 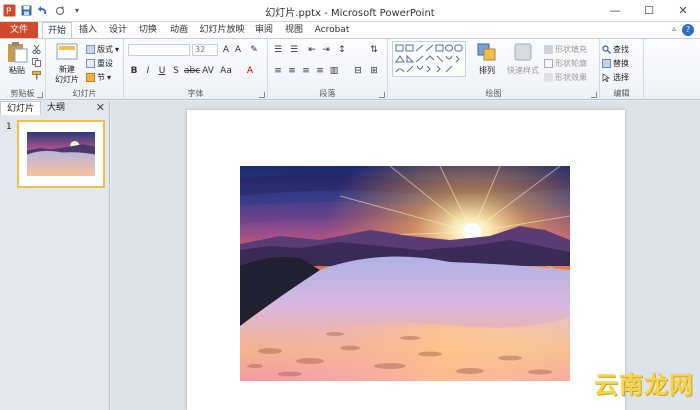 I want to click on maximize-button: ☐, so click(x=649, y=10).